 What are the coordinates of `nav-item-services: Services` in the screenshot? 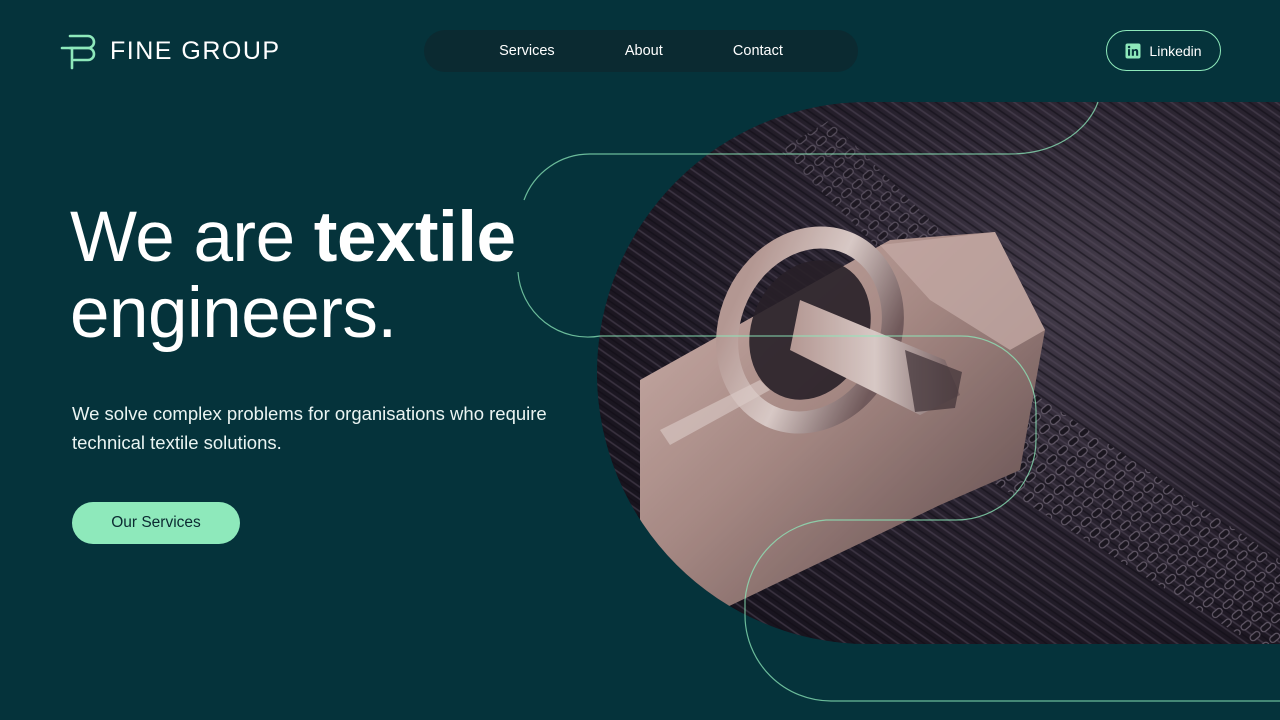 It's located at (527, 51).